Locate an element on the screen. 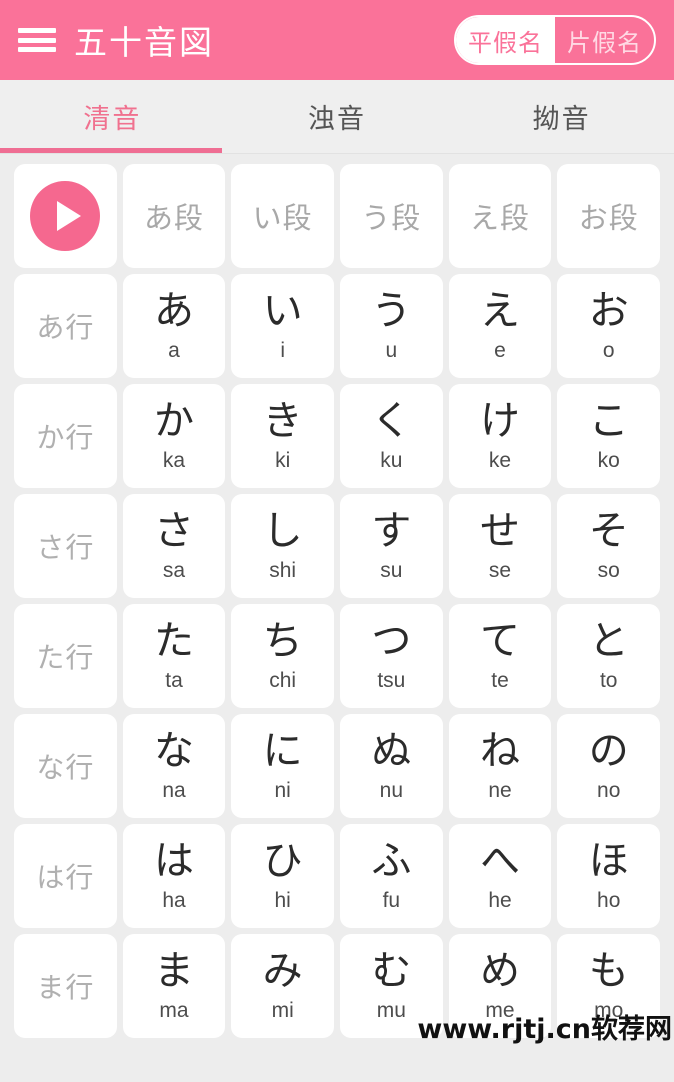 Image resolution: width=674 pixels, height=1082 pixels. kana-cell: の no is located at coordinates (609, 766).